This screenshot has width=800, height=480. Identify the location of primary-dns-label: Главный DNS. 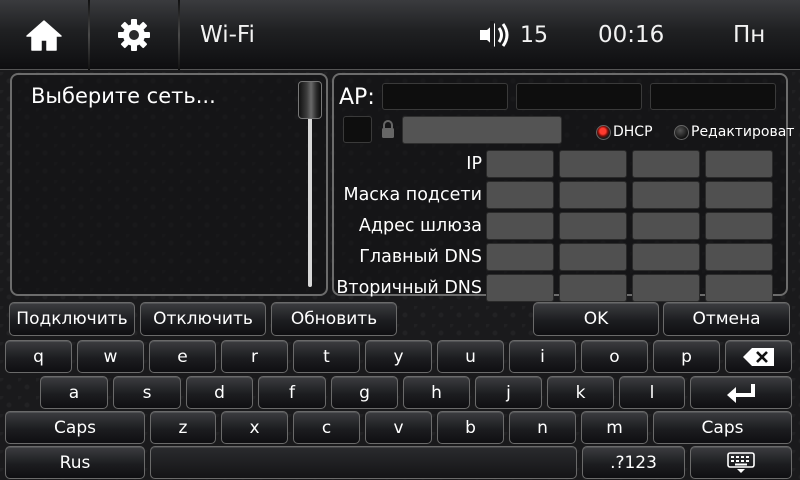
(420, 257).